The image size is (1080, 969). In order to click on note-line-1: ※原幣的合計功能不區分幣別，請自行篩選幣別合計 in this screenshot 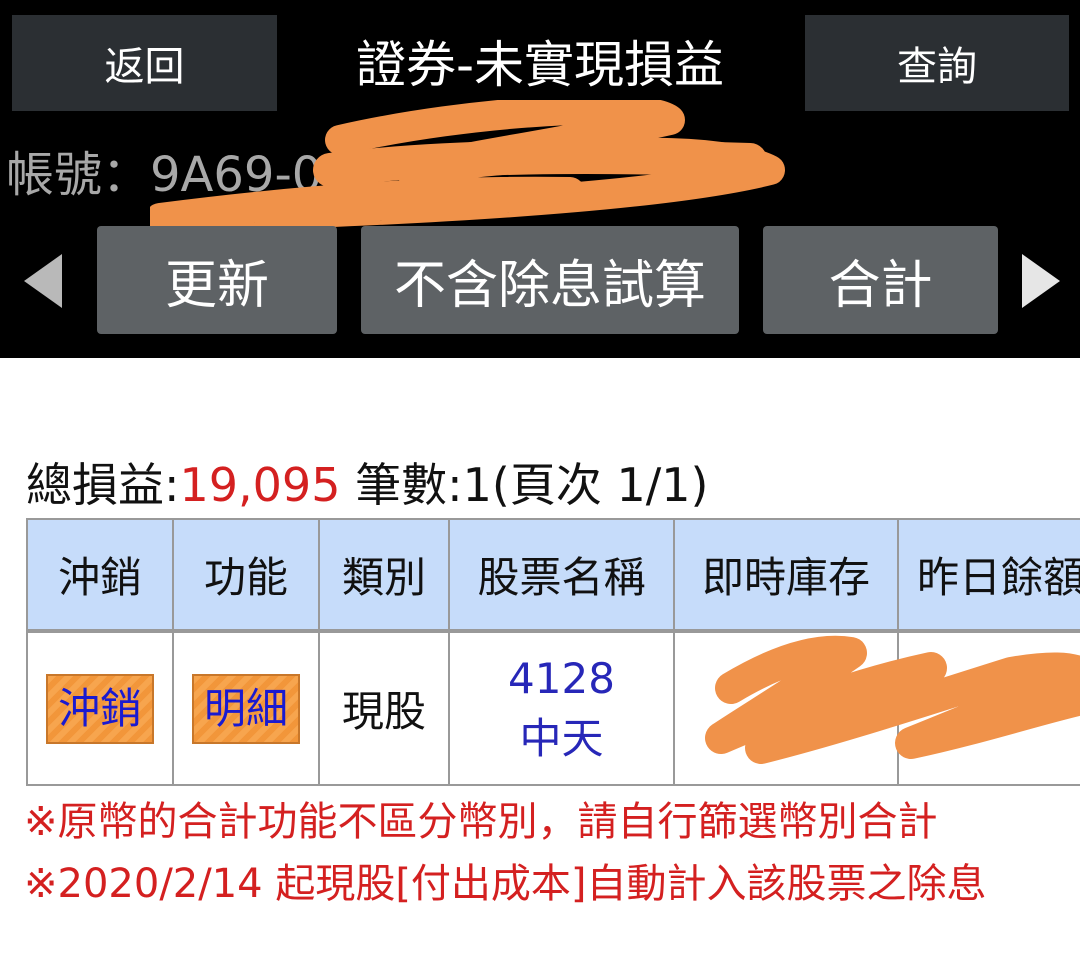, I will do `click(481, 822)`.